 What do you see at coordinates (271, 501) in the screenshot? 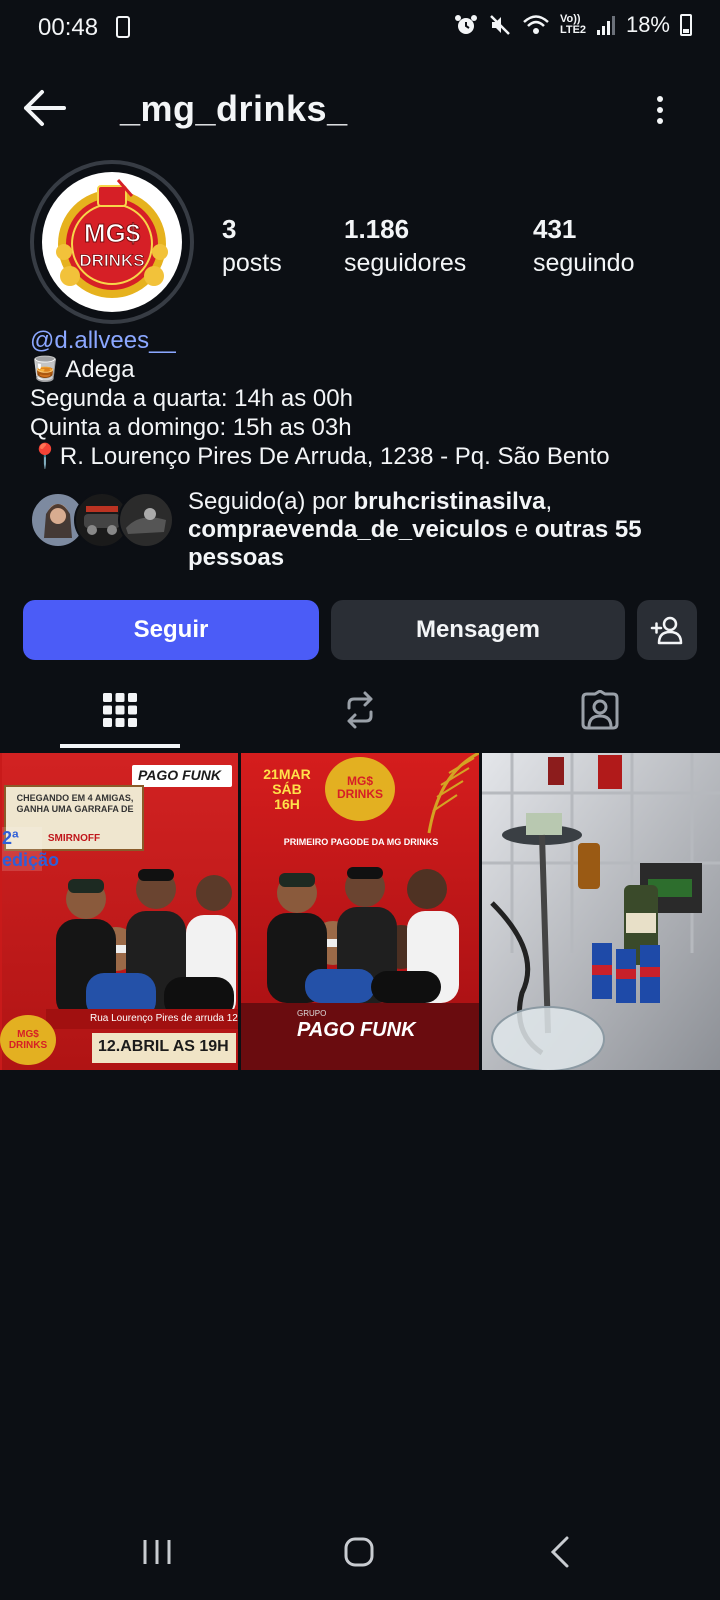
I see `followed-prefix: Seguido(a) por` at bounding box center [271, 501].